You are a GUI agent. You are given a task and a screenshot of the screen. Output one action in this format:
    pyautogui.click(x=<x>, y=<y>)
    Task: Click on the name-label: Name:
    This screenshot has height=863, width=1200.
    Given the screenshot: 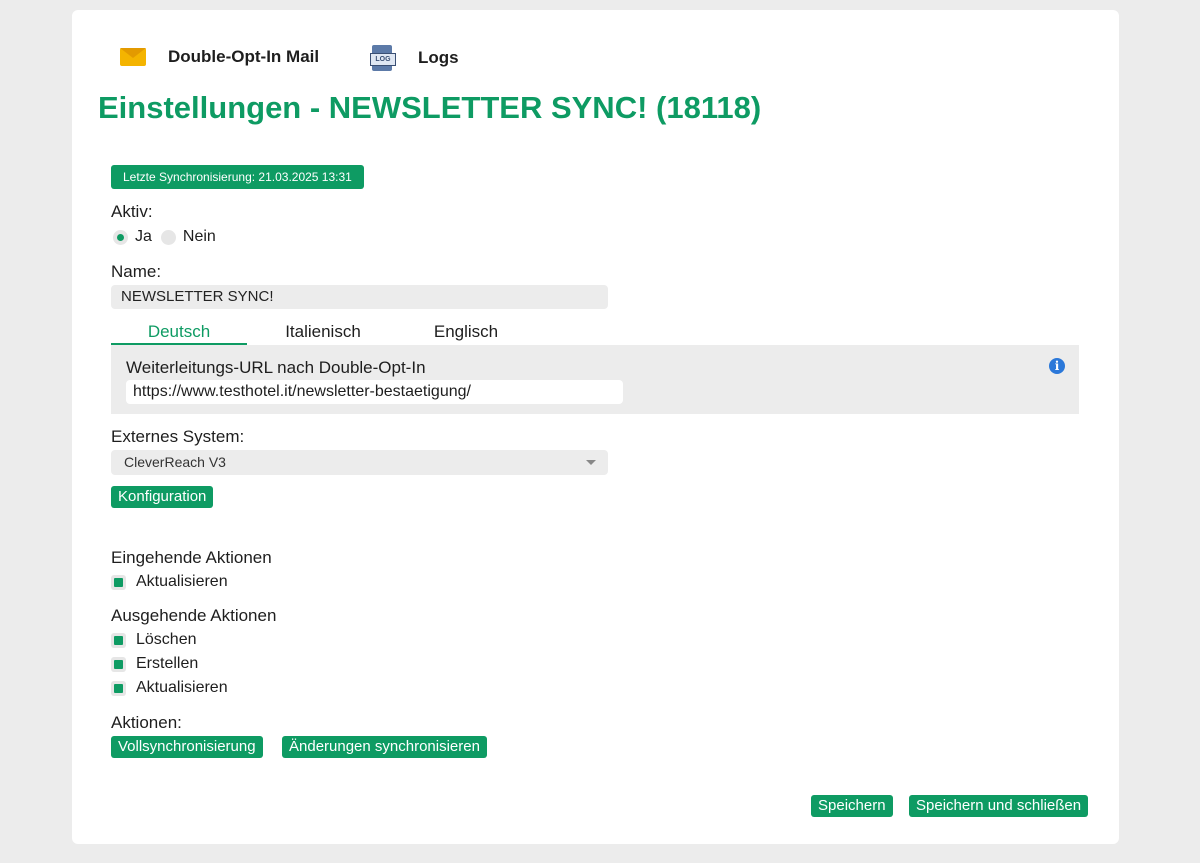 What is the action you would take?
    pyautogui.click(x=136, y=271)
    